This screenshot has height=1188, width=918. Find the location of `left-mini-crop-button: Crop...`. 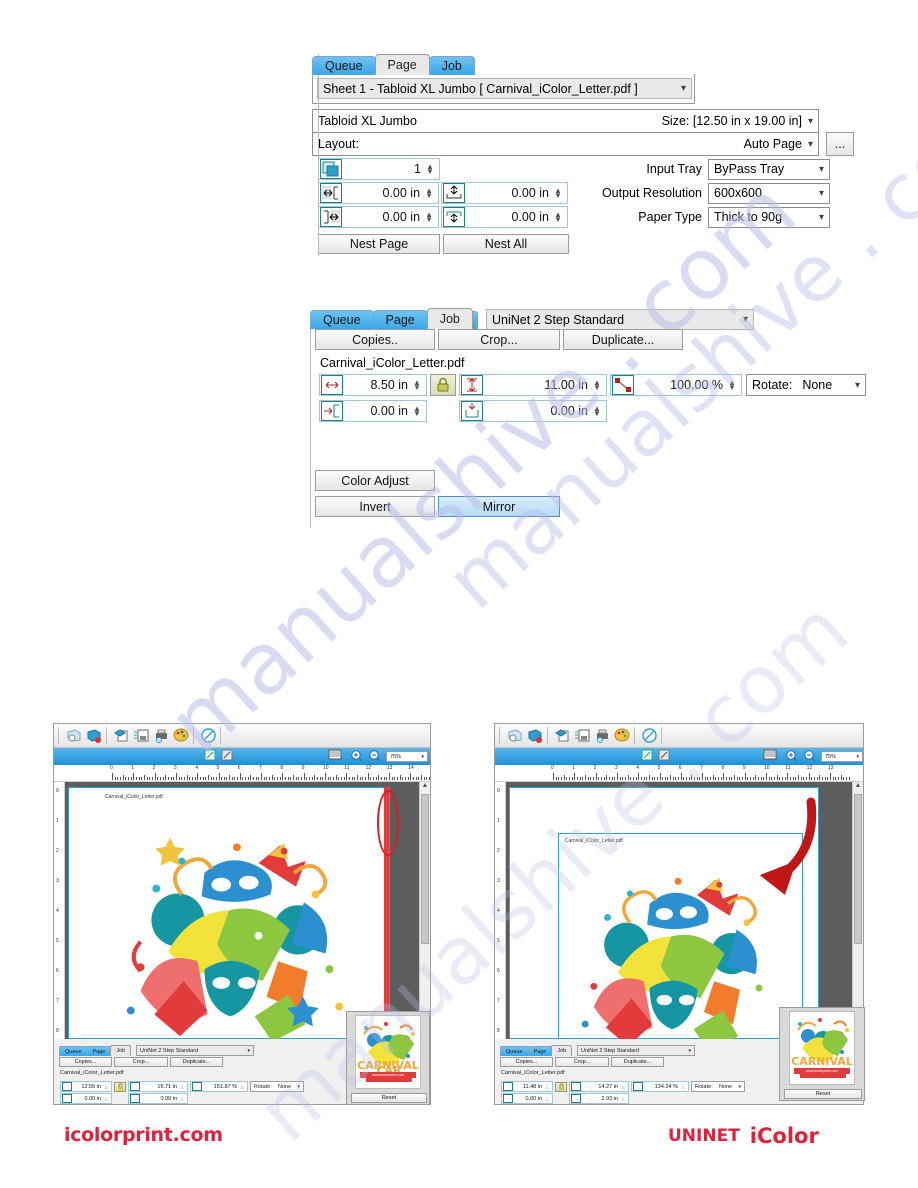

left-mini-crop-button: Crop... is located at coordinates (141, 1062).